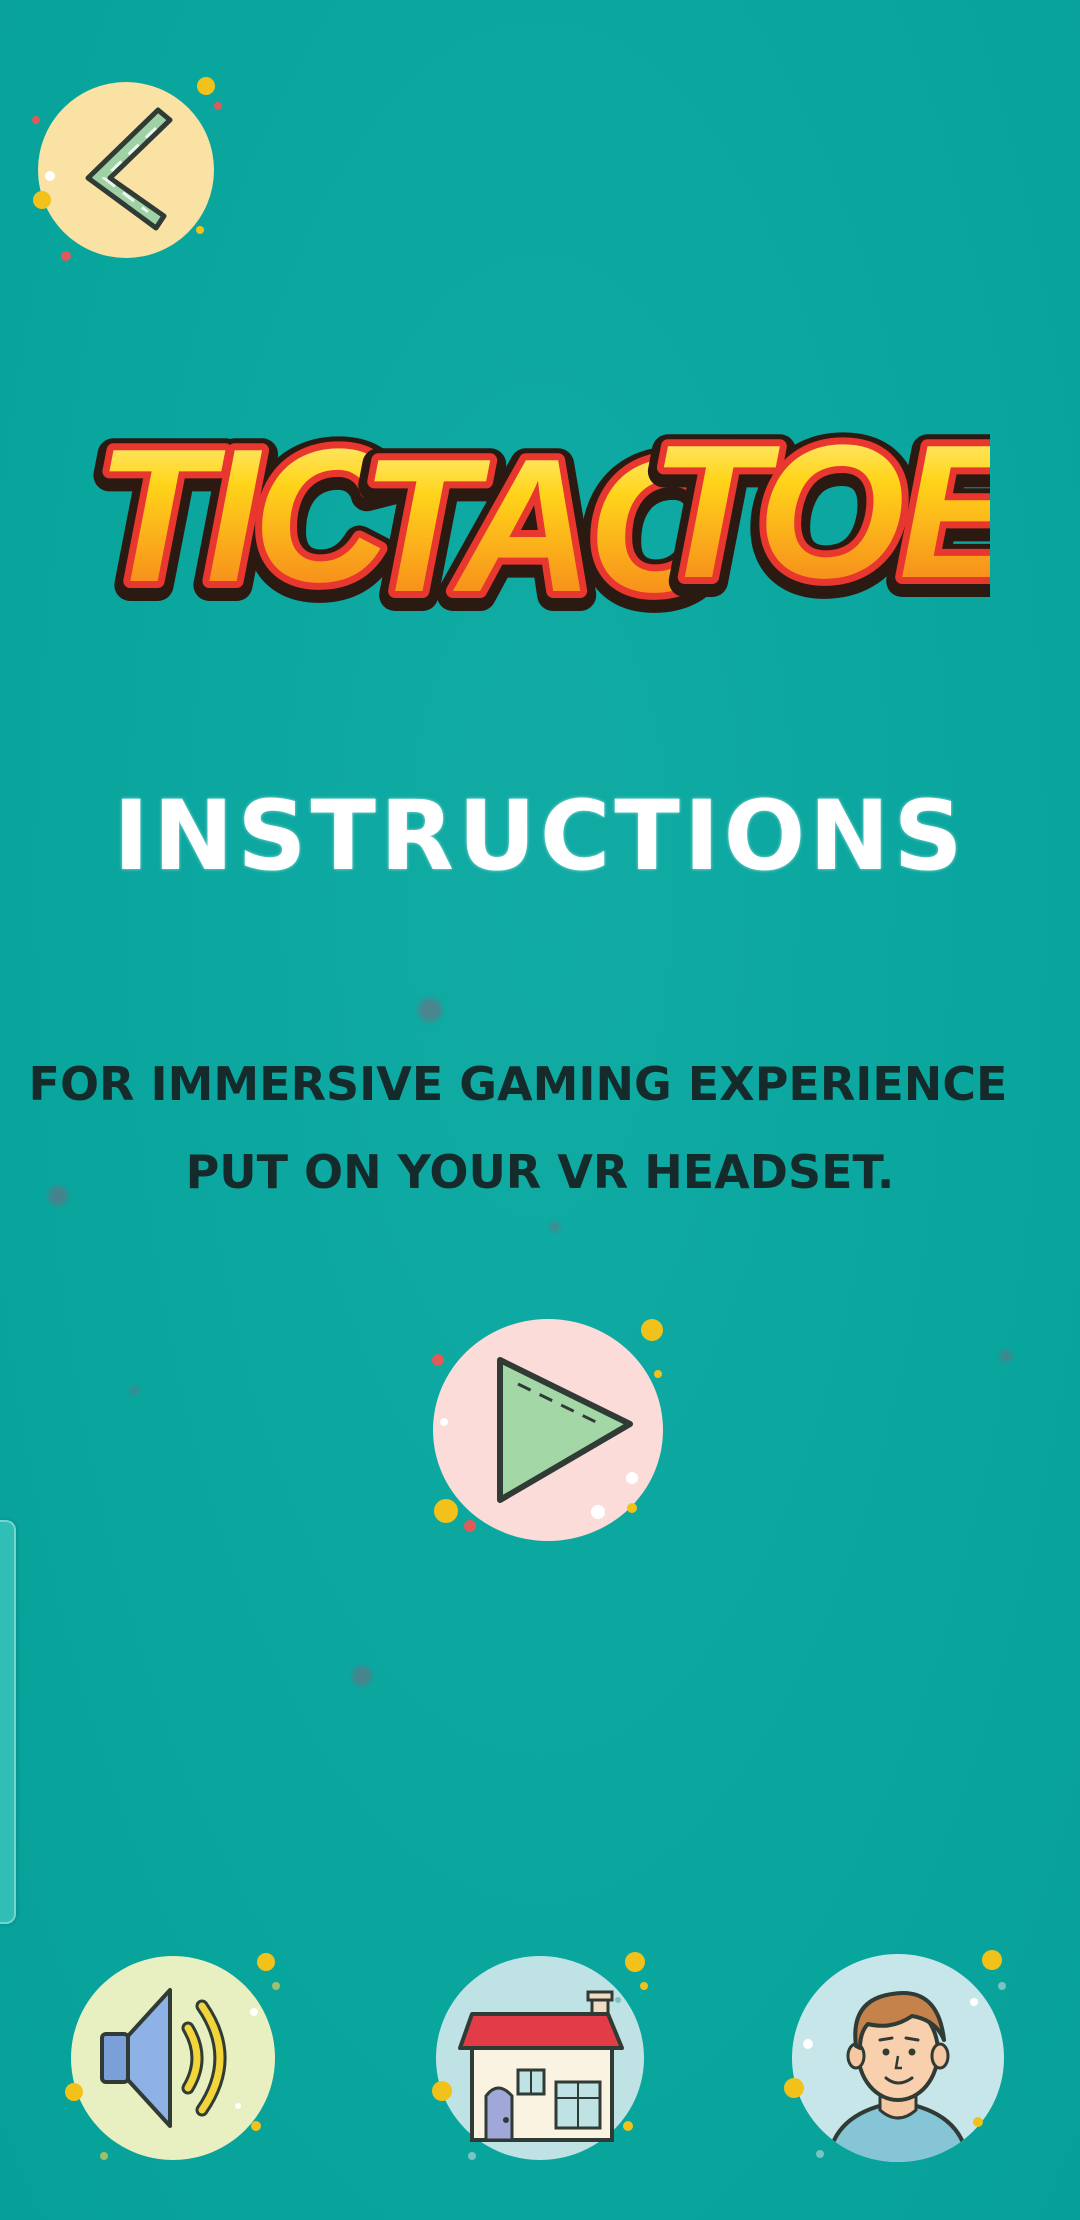 The image size is (1080, 2220). I want to click on title-word-tic: TIC, so click(244, 512).